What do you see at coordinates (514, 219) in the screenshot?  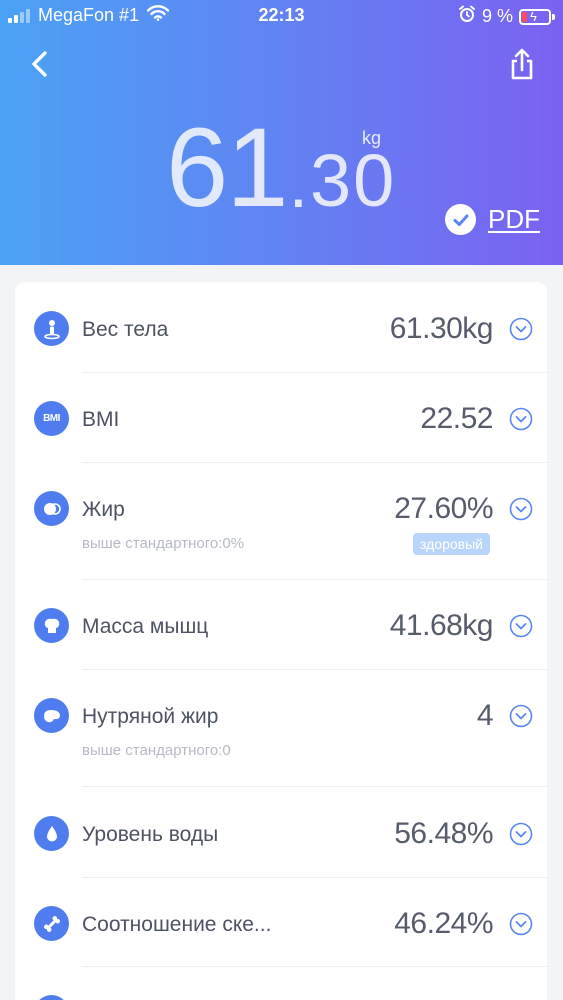 I see `pdf-label: PDF` at bounding box center [514, 219].